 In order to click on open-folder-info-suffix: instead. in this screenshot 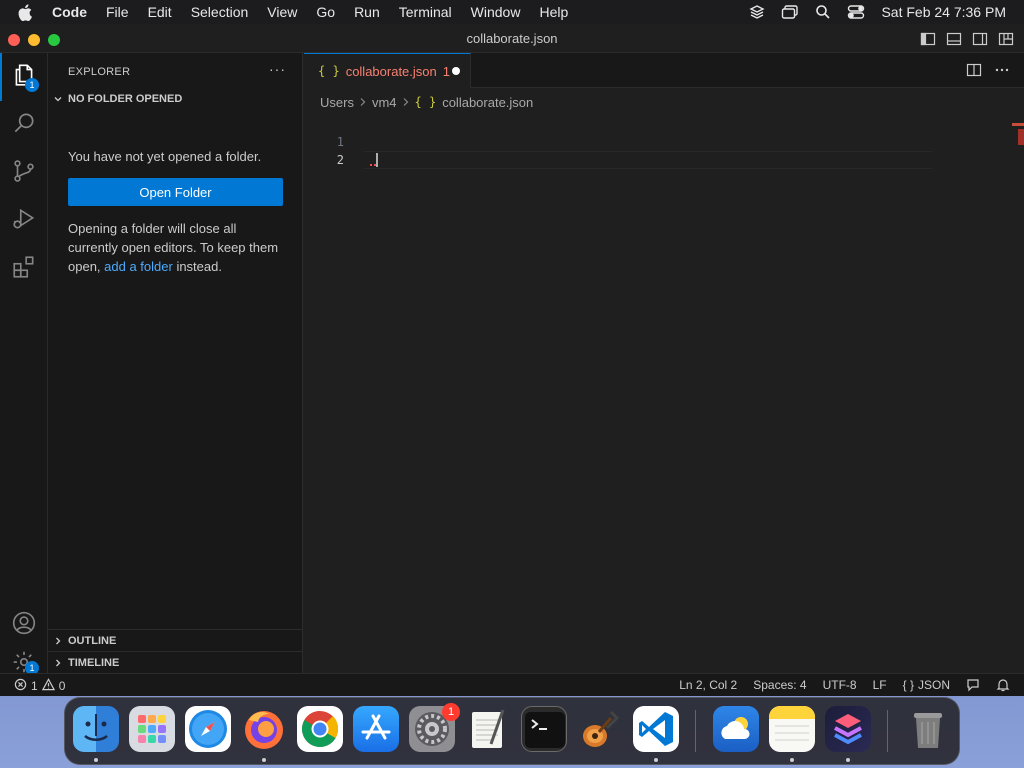, I will do `click(197, 266)`.